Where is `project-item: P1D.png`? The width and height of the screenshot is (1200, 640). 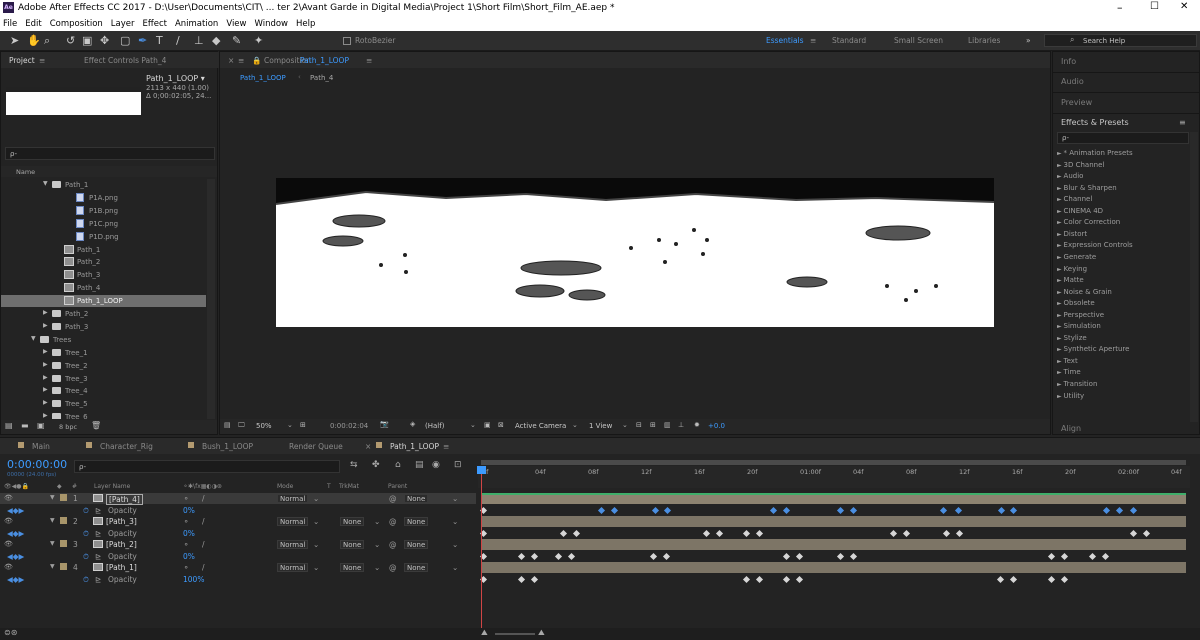 project-item: P1D.png is located at coordinates (103, 237).